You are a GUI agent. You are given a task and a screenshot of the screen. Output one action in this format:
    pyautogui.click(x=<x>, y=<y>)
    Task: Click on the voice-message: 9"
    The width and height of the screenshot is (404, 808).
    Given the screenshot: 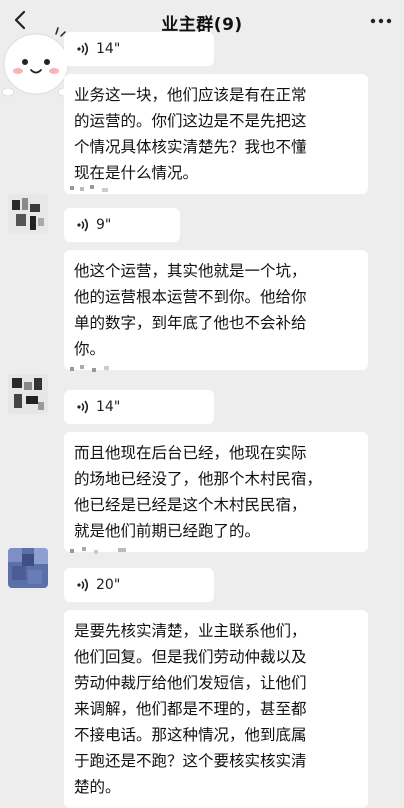 What is the action you would take?
    pyautogui.click(x=122, y=225)
    